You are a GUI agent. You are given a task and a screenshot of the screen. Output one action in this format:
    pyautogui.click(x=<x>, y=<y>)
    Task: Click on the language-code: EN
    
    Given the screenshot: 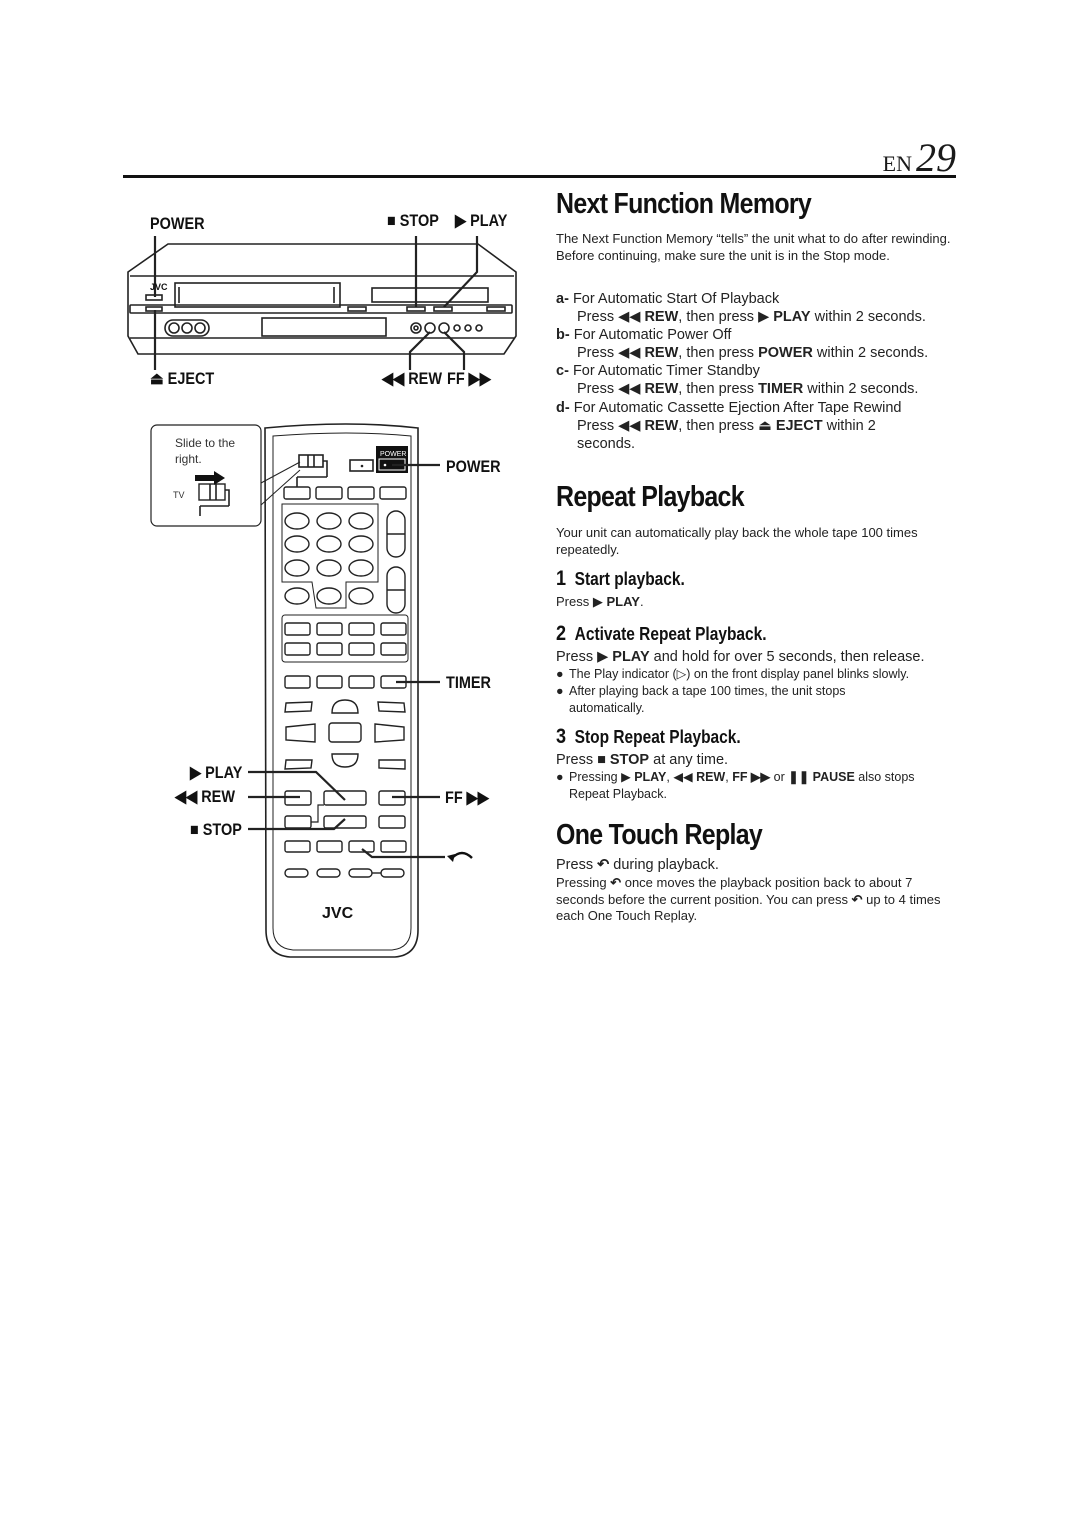 What is the action you would take?
    pyautogui.click(x=897, y=163)
    